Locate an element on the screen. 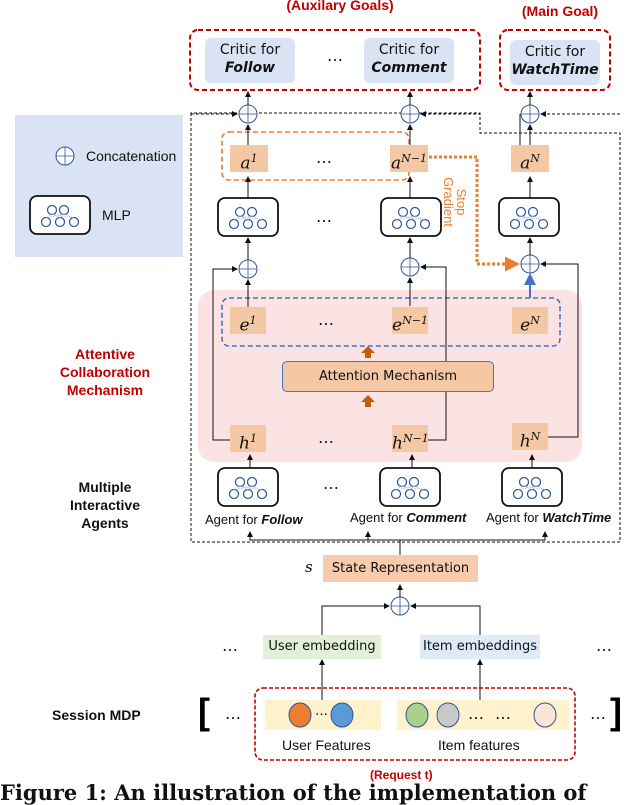 The image size is (628, 805). user-feature-dot-blue is located at coordinates (342, 715).